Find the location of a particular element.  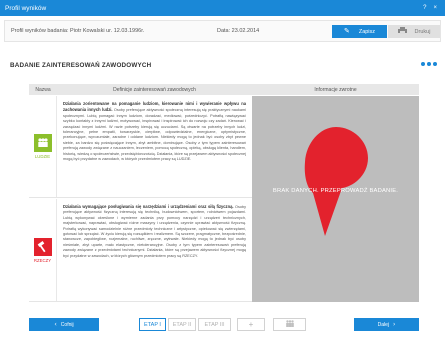

window-title: Profil wyników is located at coordinates (26, 8).